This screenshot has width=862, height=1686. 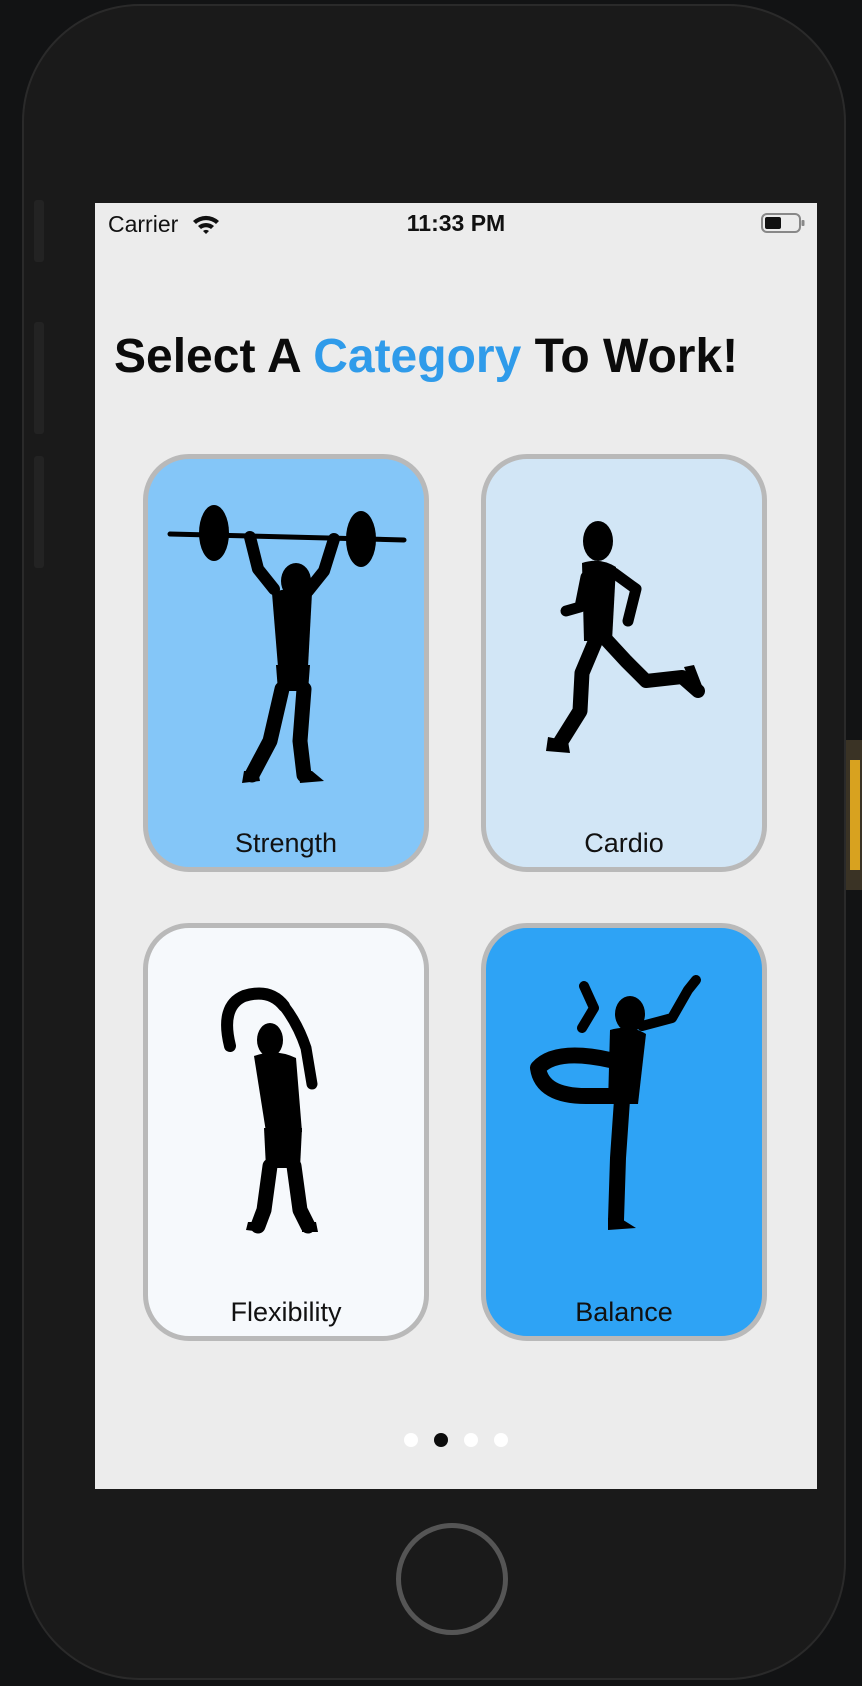 What do you see at coordinates (286, 1312) in the screenshot?
I see `category-label: Flexibility` at bounding box center [286, 1312].